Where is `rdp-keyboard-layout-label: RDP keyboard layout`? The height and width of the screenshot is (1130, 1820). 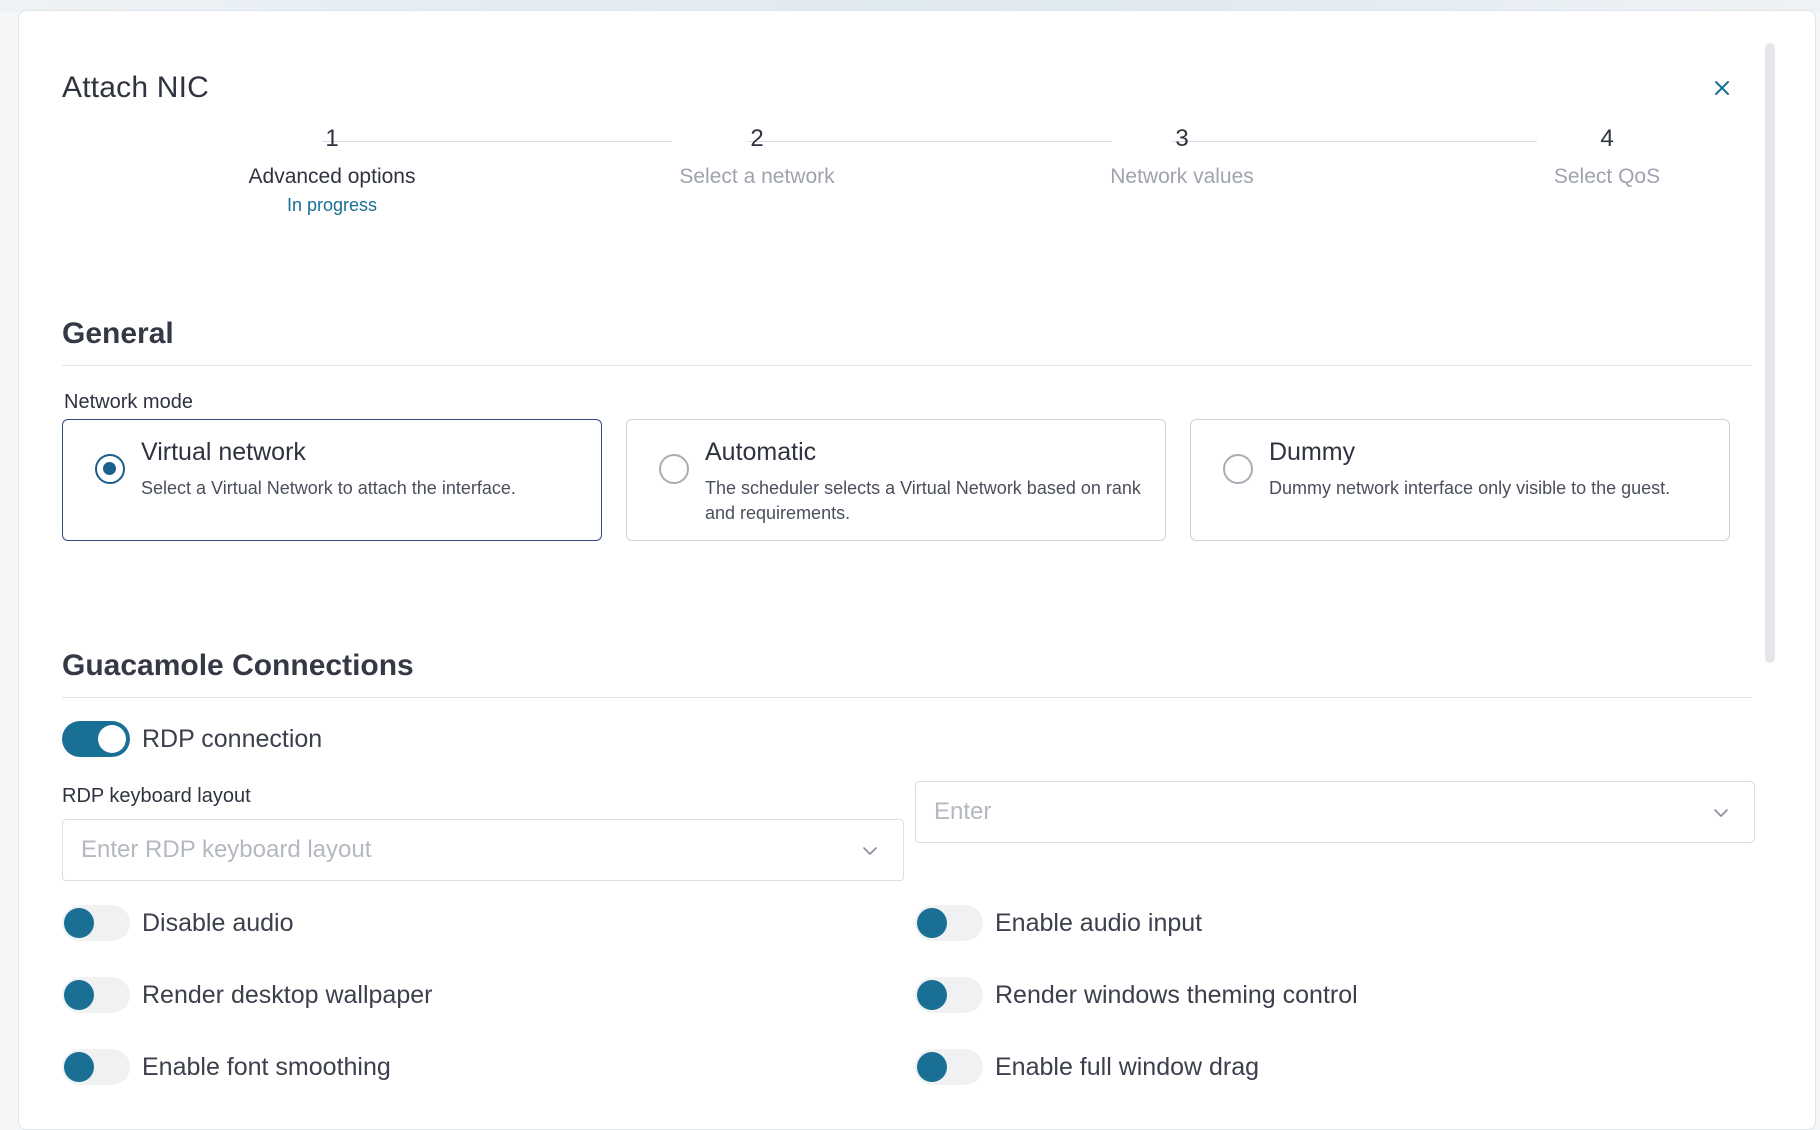 rdp-keyboard-layout-label: RDP keyboard layout is located at coordinates (156, 796).